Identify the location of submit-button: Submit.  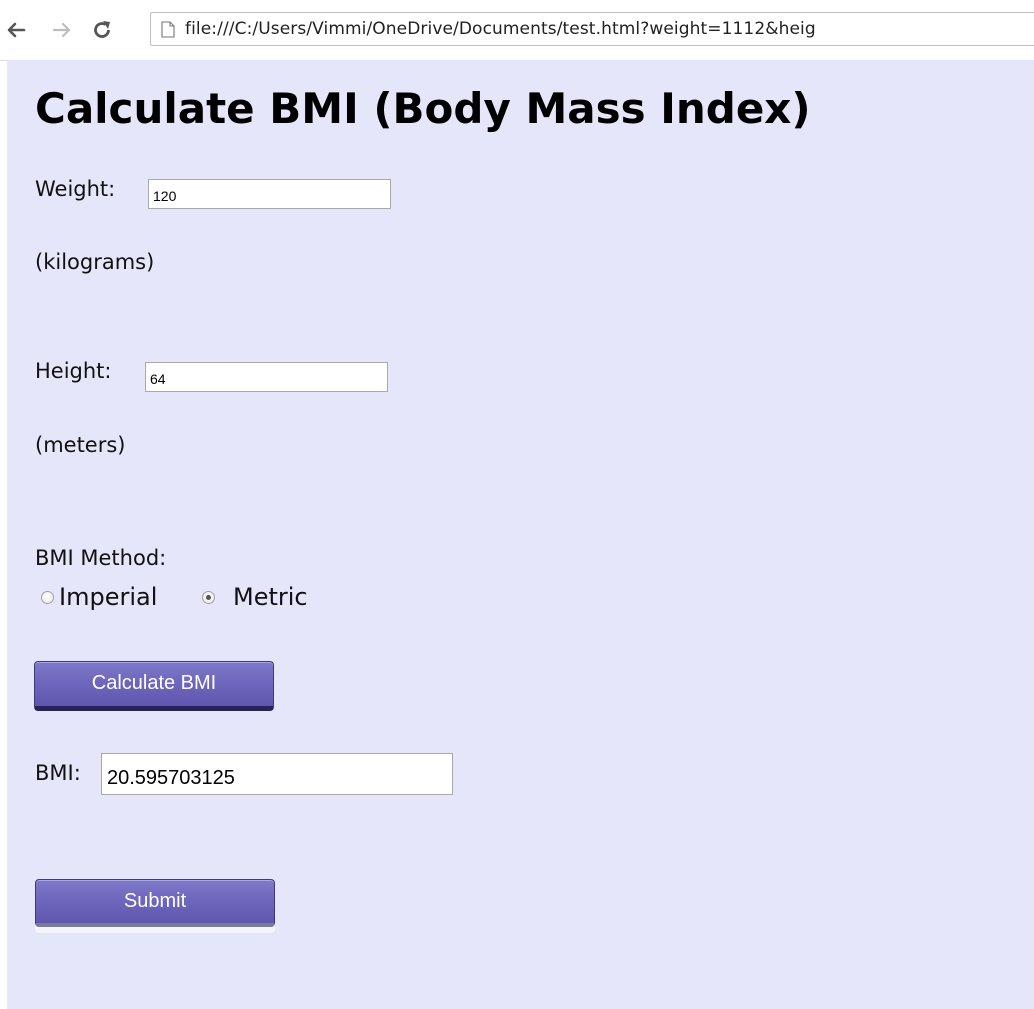
(155, 903).